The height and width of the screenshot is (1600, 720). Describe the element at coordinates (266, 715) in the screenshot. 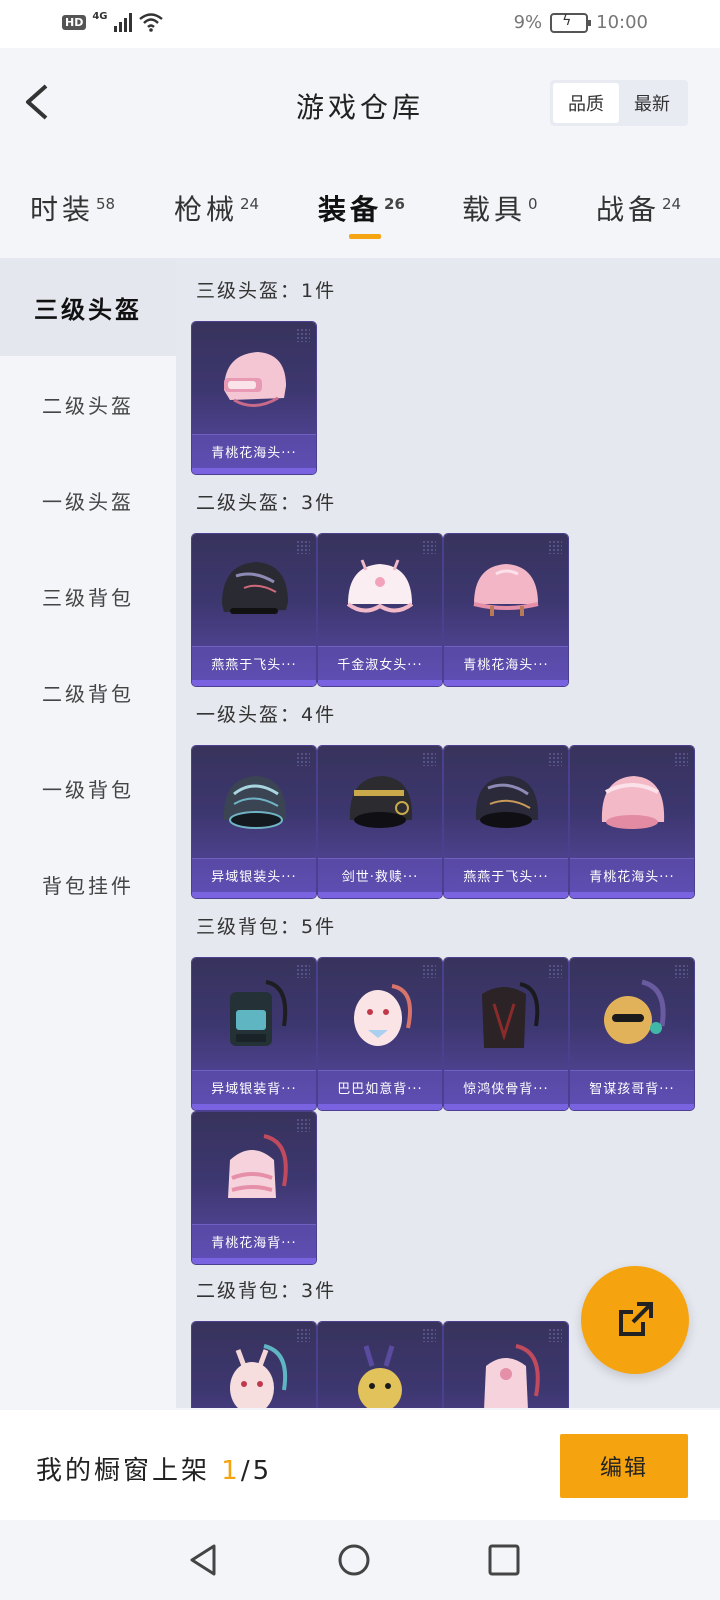

I see `section-title: 一级头盔：4件` at that location.